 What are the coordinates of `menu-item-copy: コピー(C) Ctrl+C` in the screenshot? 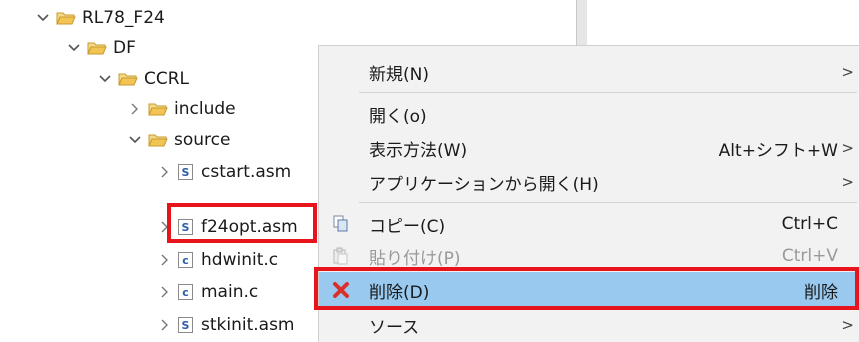 It's located at (589, 224).